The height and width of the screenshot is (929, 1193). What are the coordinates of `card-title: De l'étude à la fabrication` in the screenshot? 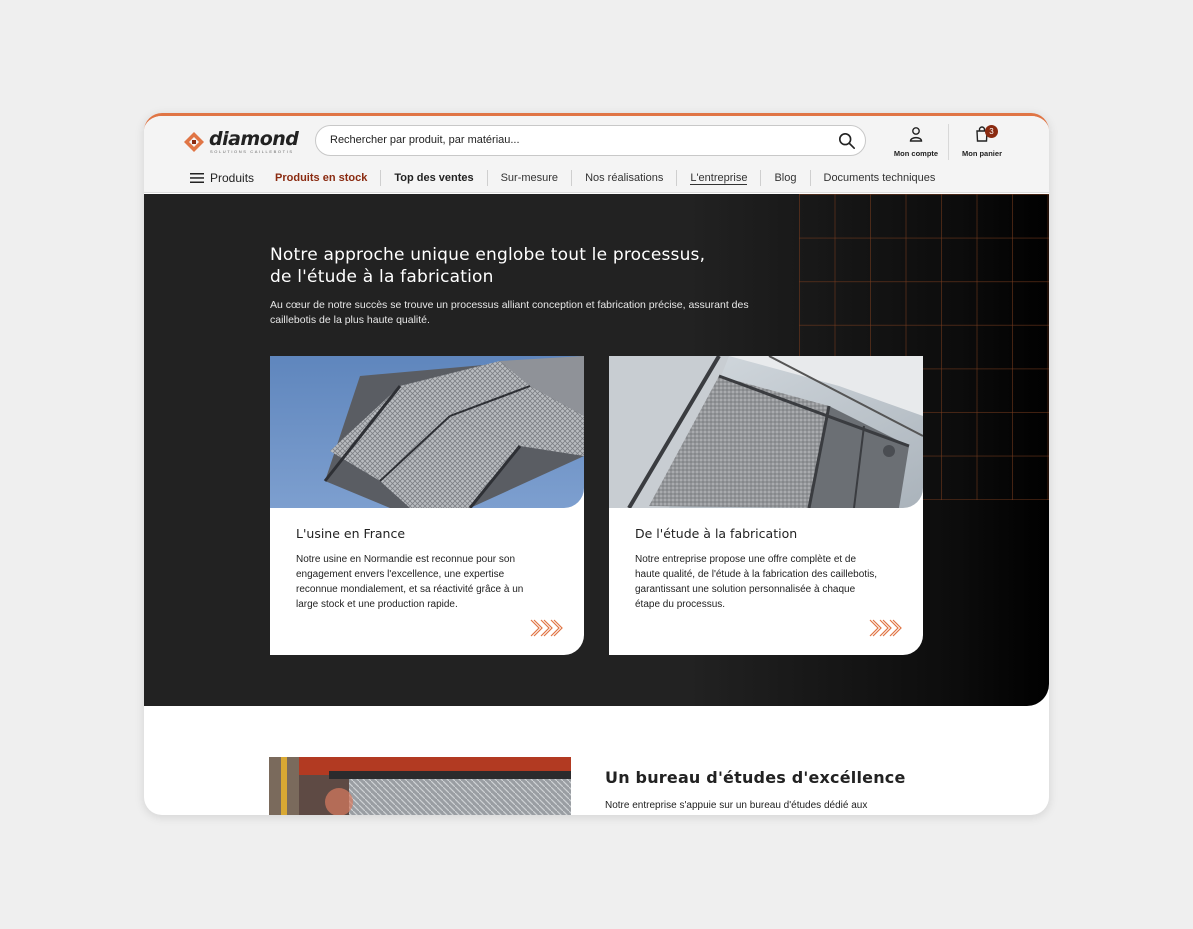 It's located at (716, 533).